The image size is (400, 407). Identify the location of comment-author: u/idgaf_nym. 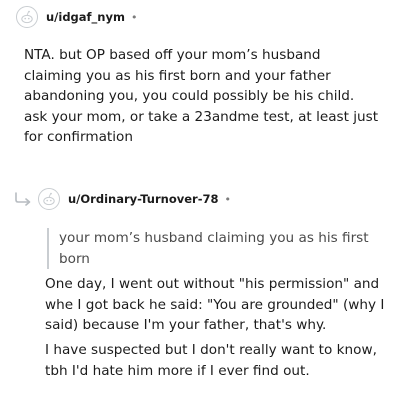
(85, 17).